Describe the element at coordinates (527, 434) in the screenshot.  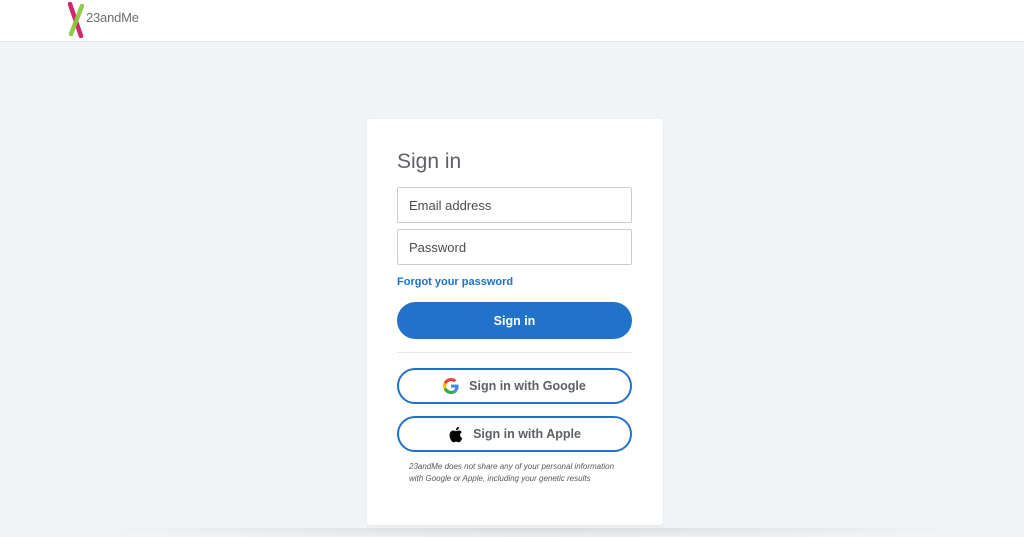
I see `apple-button-label: Sign in with Apple` at that location.